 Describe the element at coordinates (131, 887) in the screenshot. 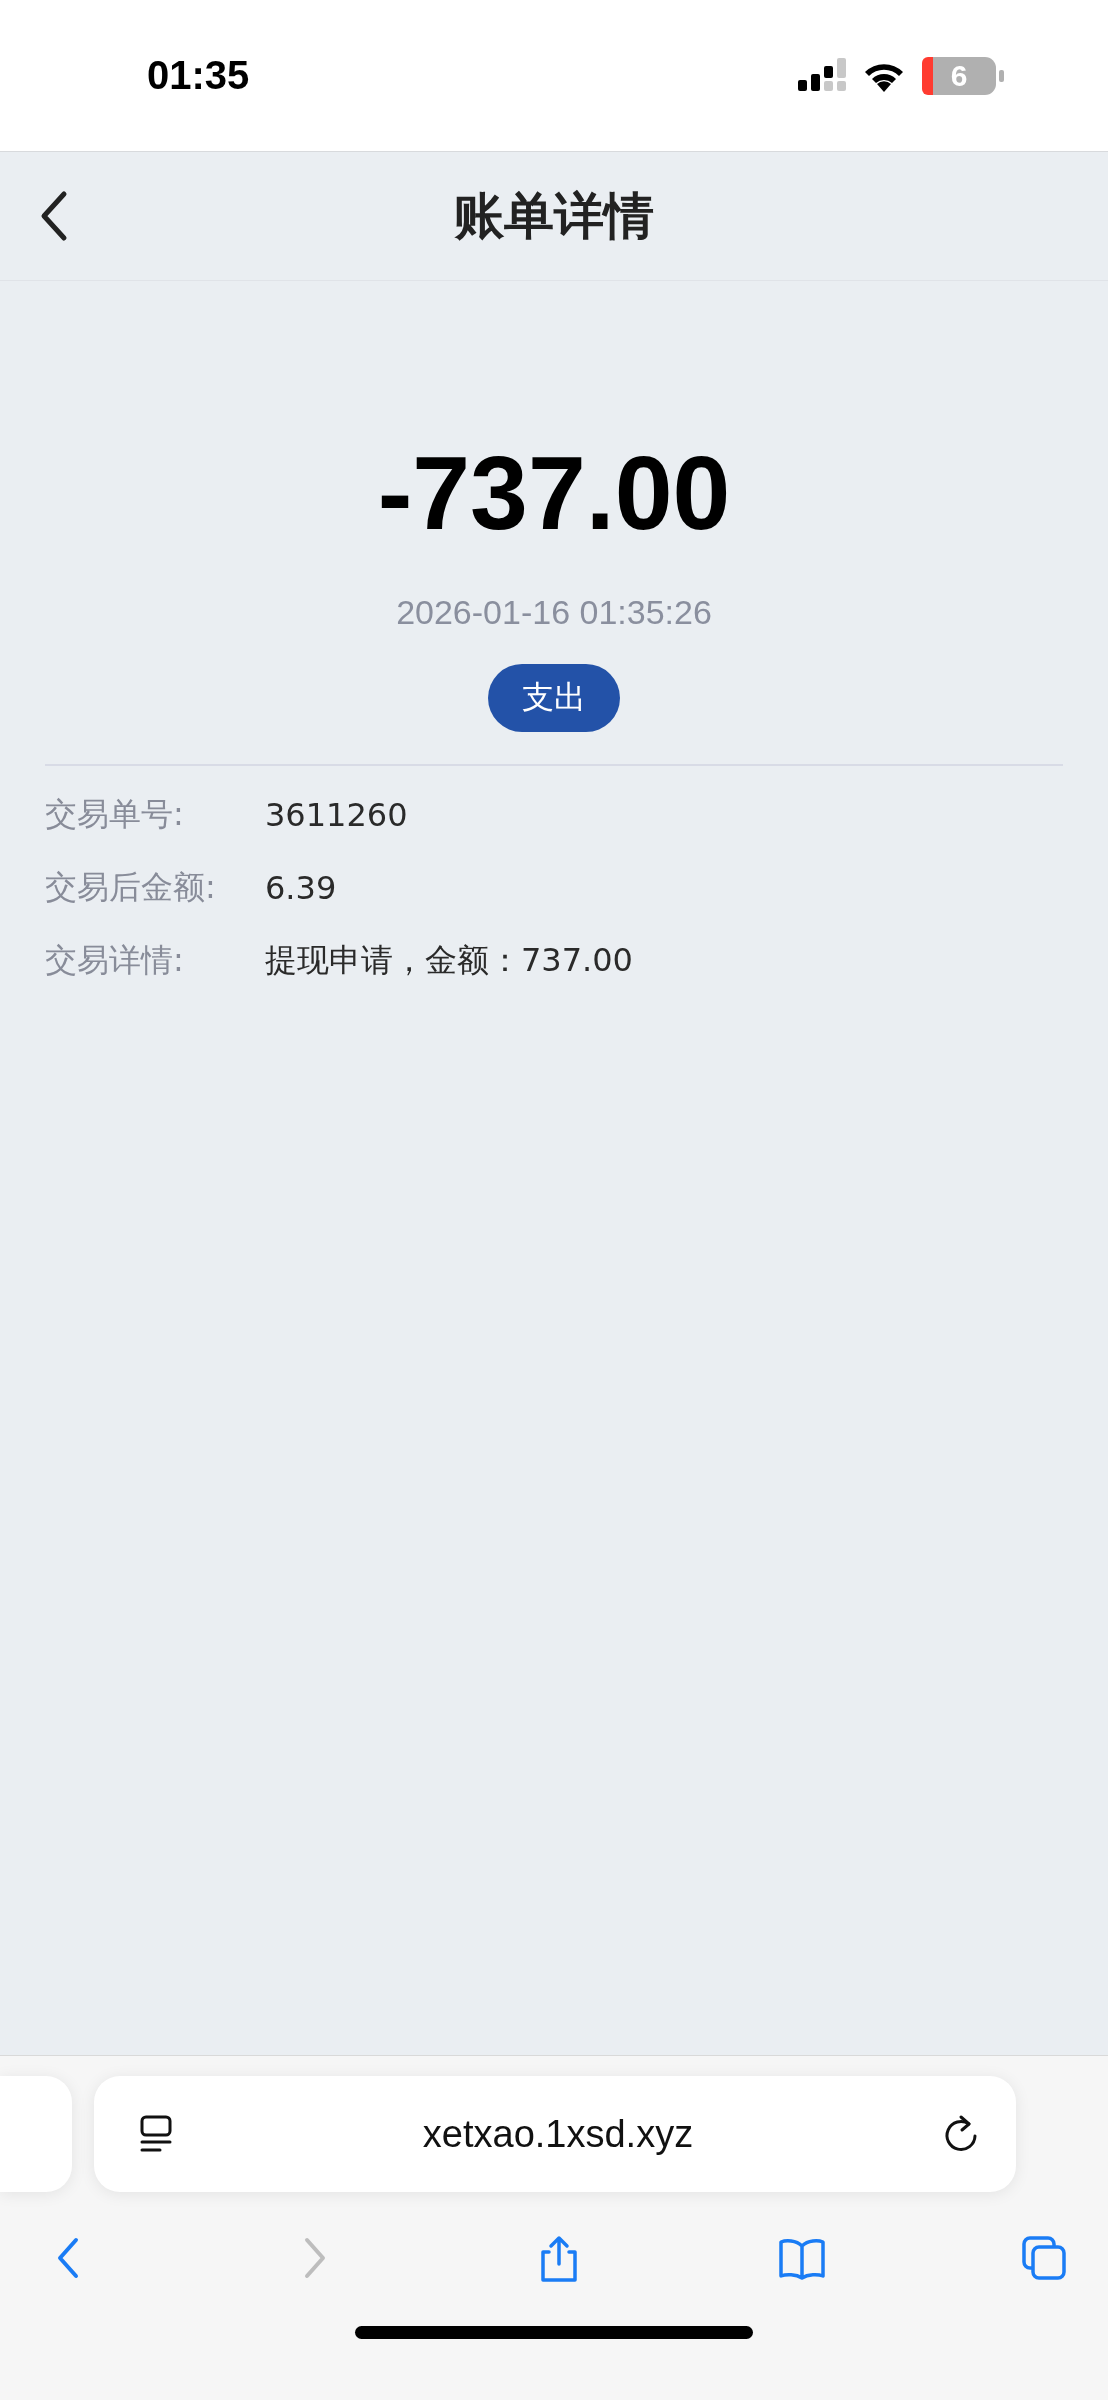

I see `detail-label: 交易后金额:` at that location.